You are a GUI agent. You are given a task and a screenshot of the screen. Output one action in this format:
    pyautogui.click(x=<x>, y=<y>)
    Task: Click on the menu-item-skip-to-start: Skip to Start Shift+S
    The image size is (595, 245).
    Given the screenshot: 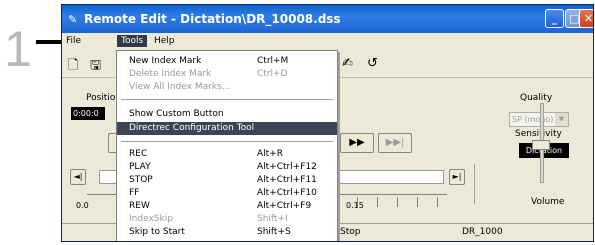 What is the action you would take?
    pyautogui.click(x=227, y=232)
    